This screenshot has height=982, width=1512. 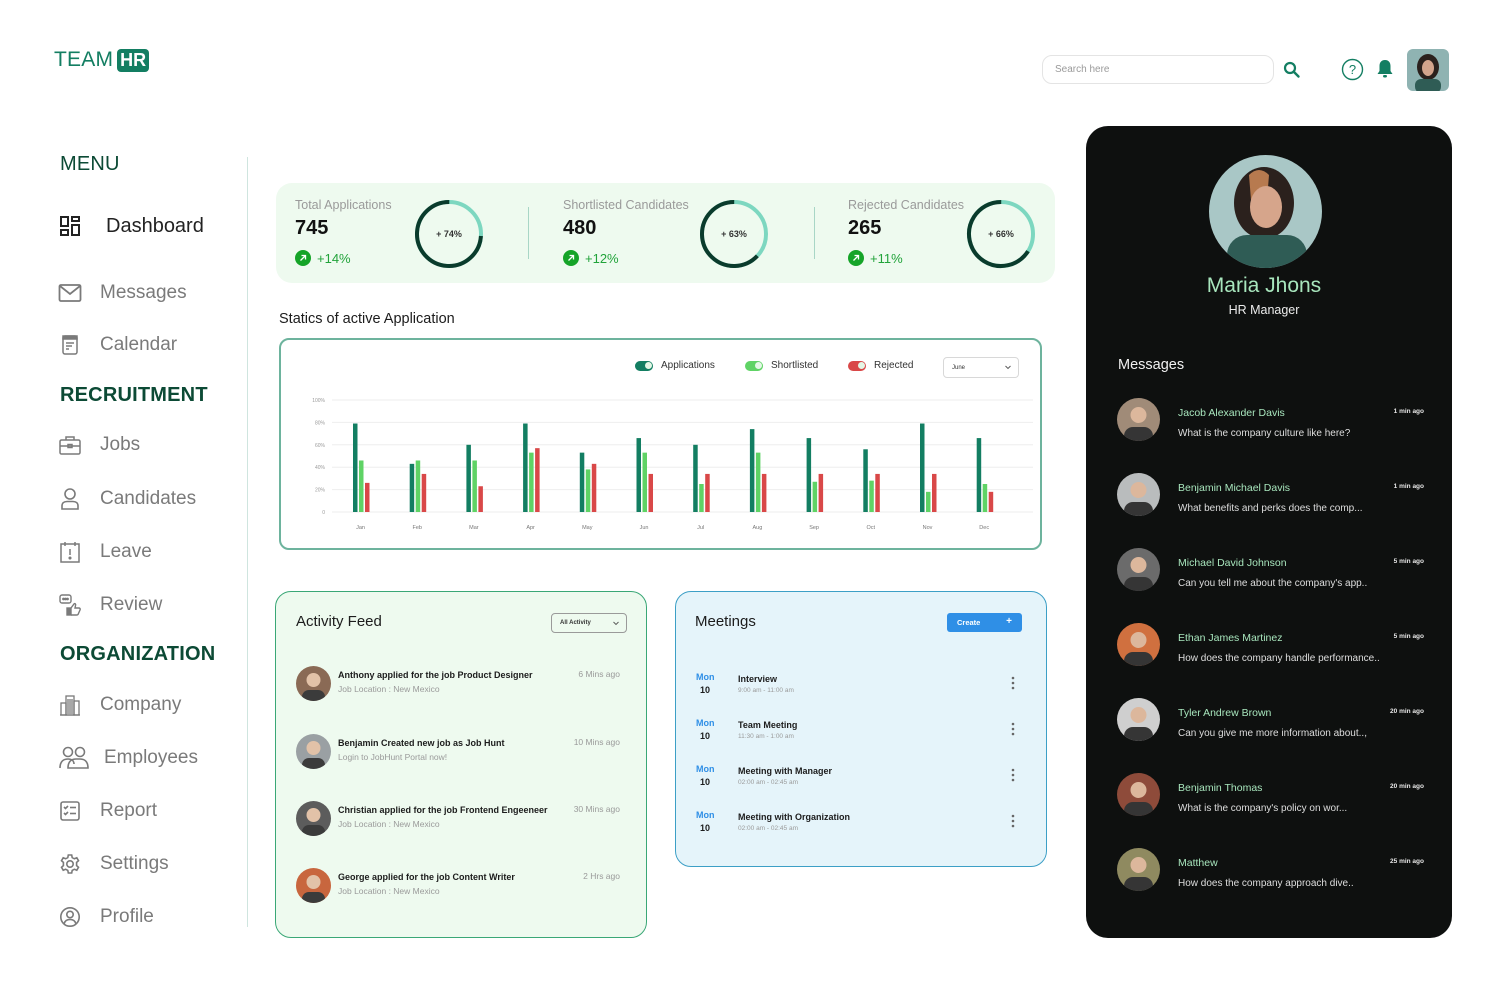 I want to click on profile-name: Maria Jhons, so click(x=1264, y=285).